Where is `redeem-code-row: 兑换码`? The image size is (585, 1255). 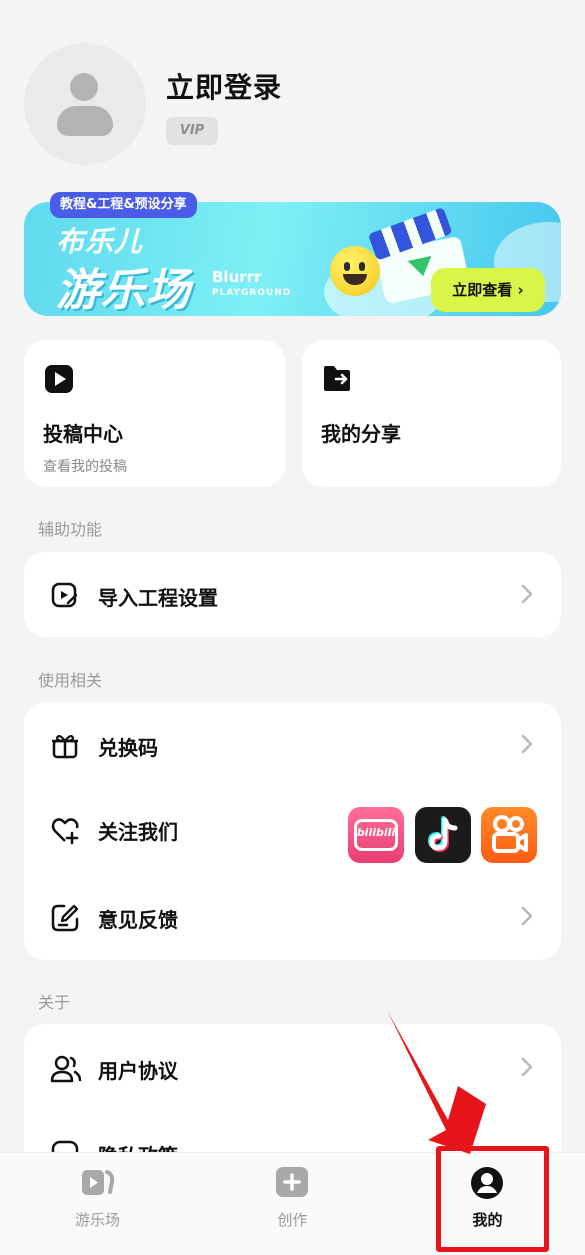 redeem-code-row: 兑换码 is located at coordinates (292, 745).